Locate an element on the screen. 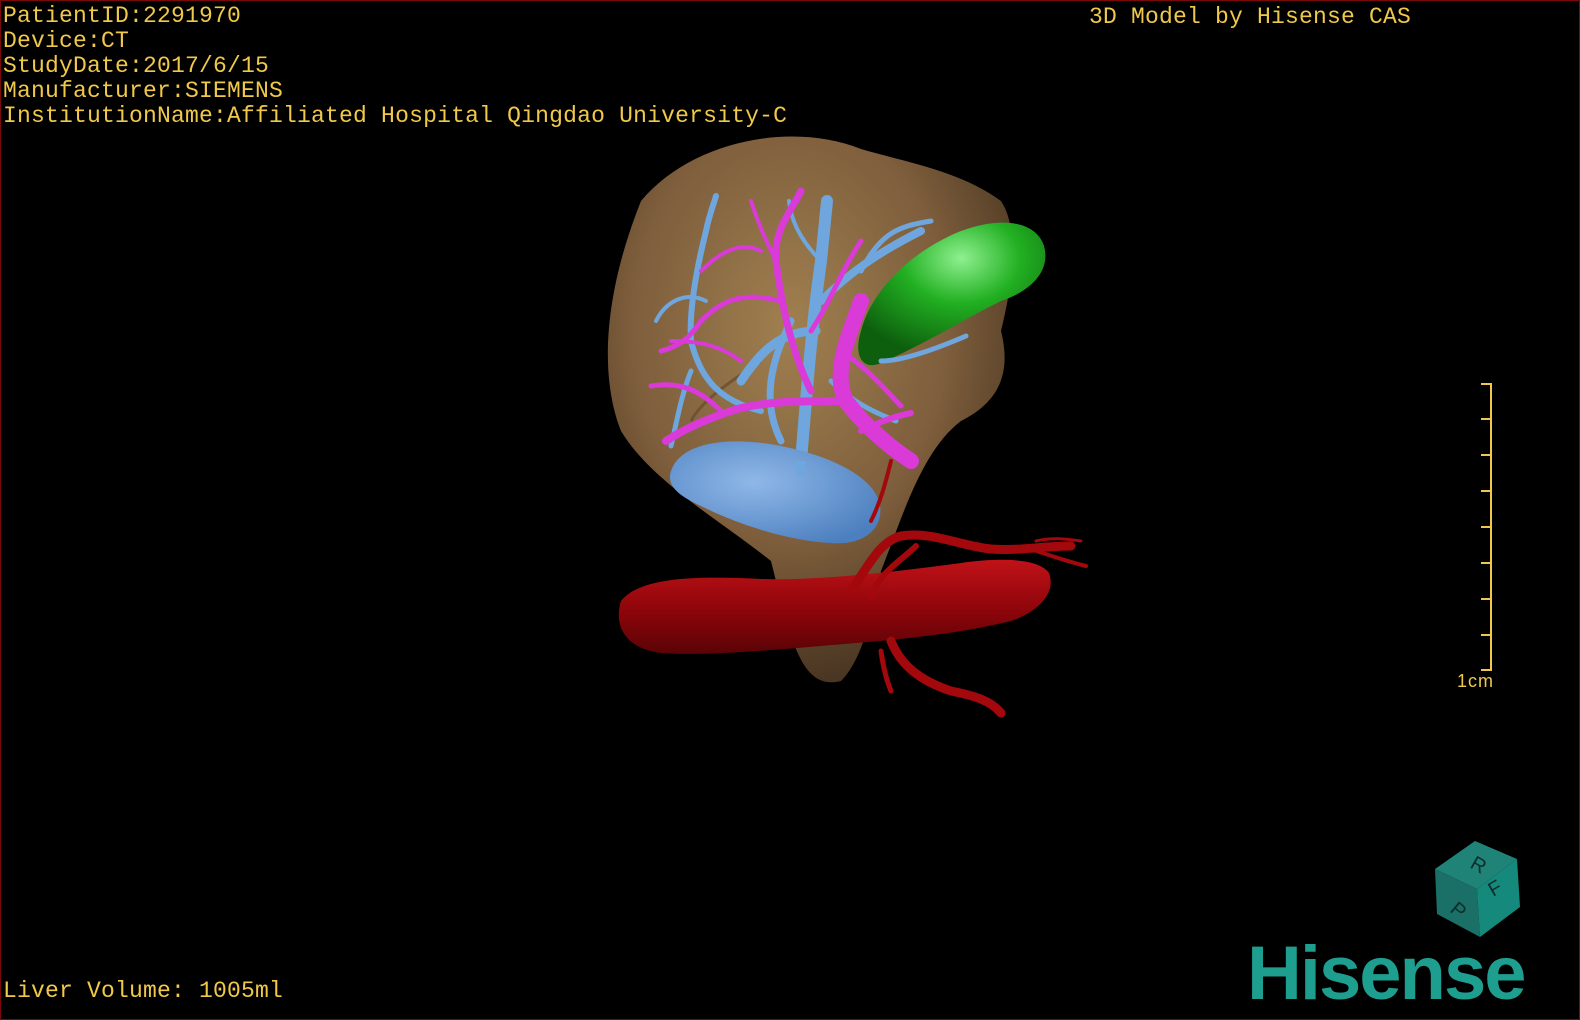 The width and height of the screenshot is (1580, 1020). scale-bar is located at coordinates (1486, 527).